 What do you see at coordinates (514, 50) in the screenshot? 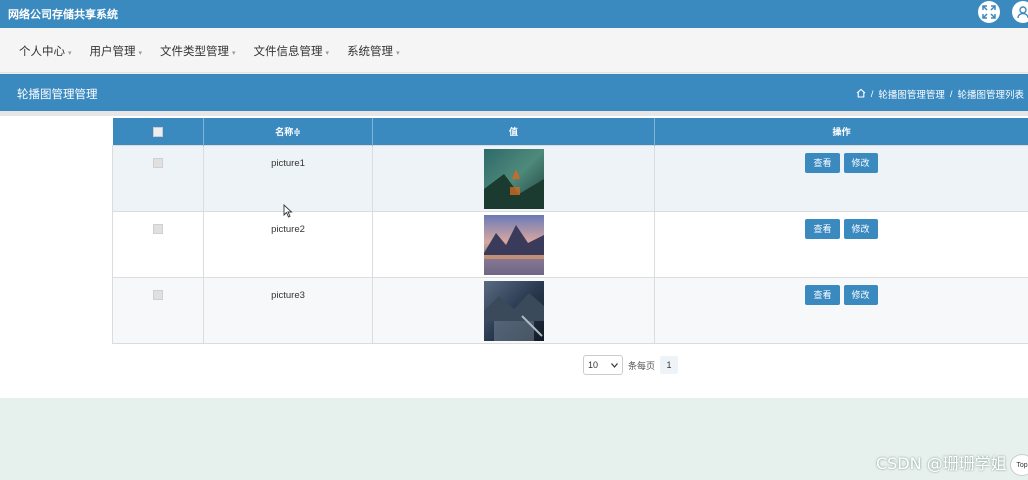
I see `main-nav: 个人中心 ▾ 用户管理 ▾ 文件类型管理 ▾ 文件信息管理 ▾ 系统管理 ▾` at bounding box center [514, 50].